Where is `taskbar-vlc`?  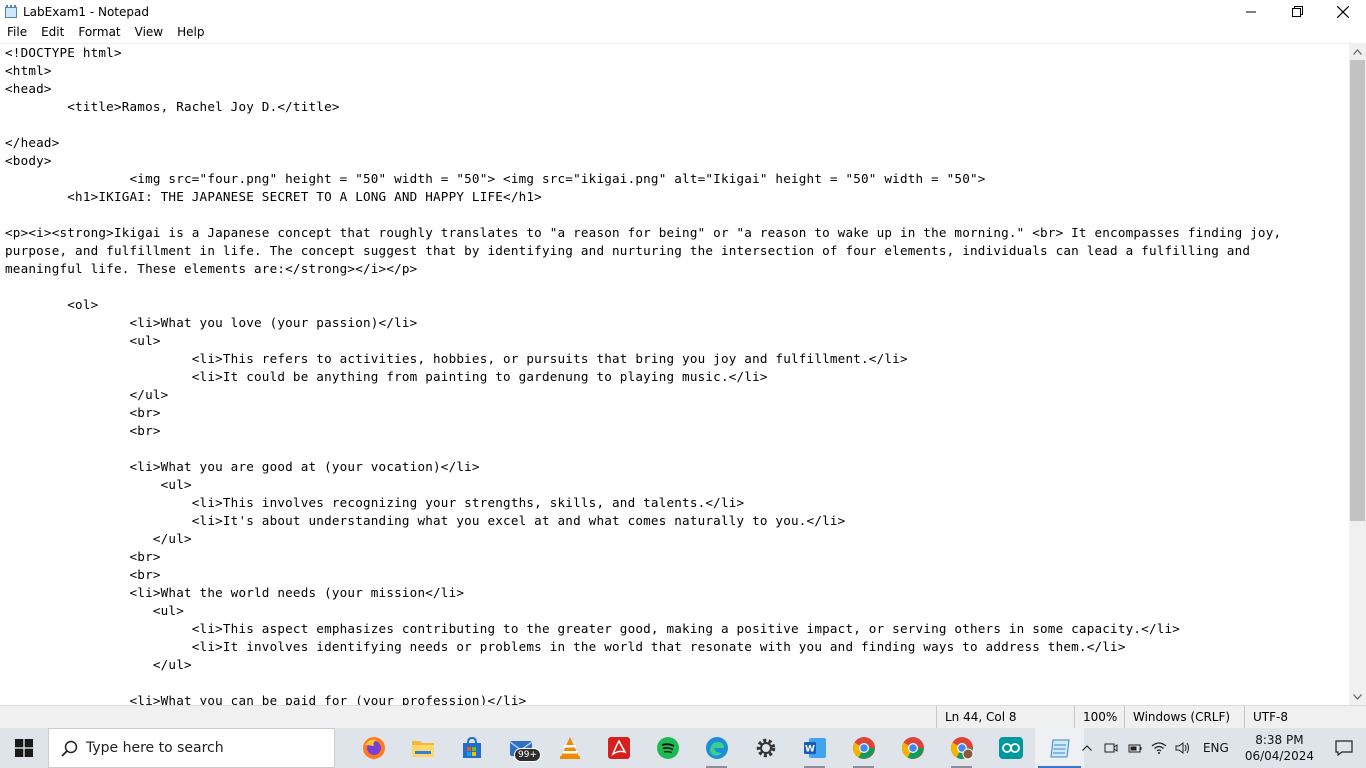
taskbar-vlc is located at coordinates (569, 748).